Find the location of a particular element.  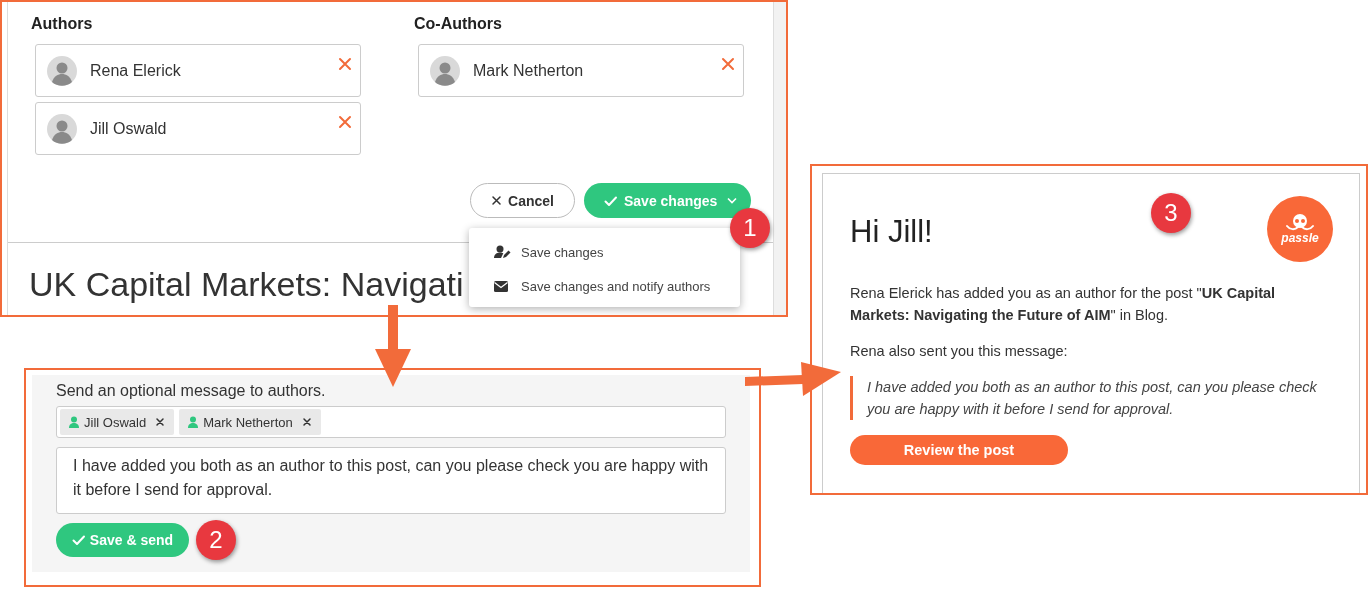

scrollbar is located at coordinates (779, 158).